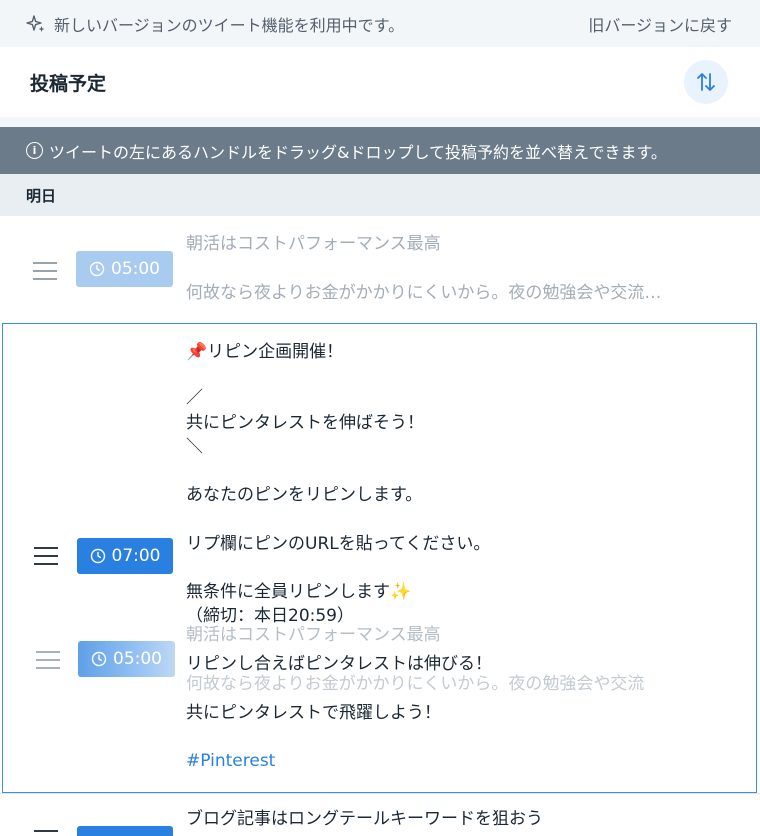 This screenshot has height=836, width=760. Describe the element at coordinates (194, 398) in the screenshot. I see `post-line: ／` at that location.